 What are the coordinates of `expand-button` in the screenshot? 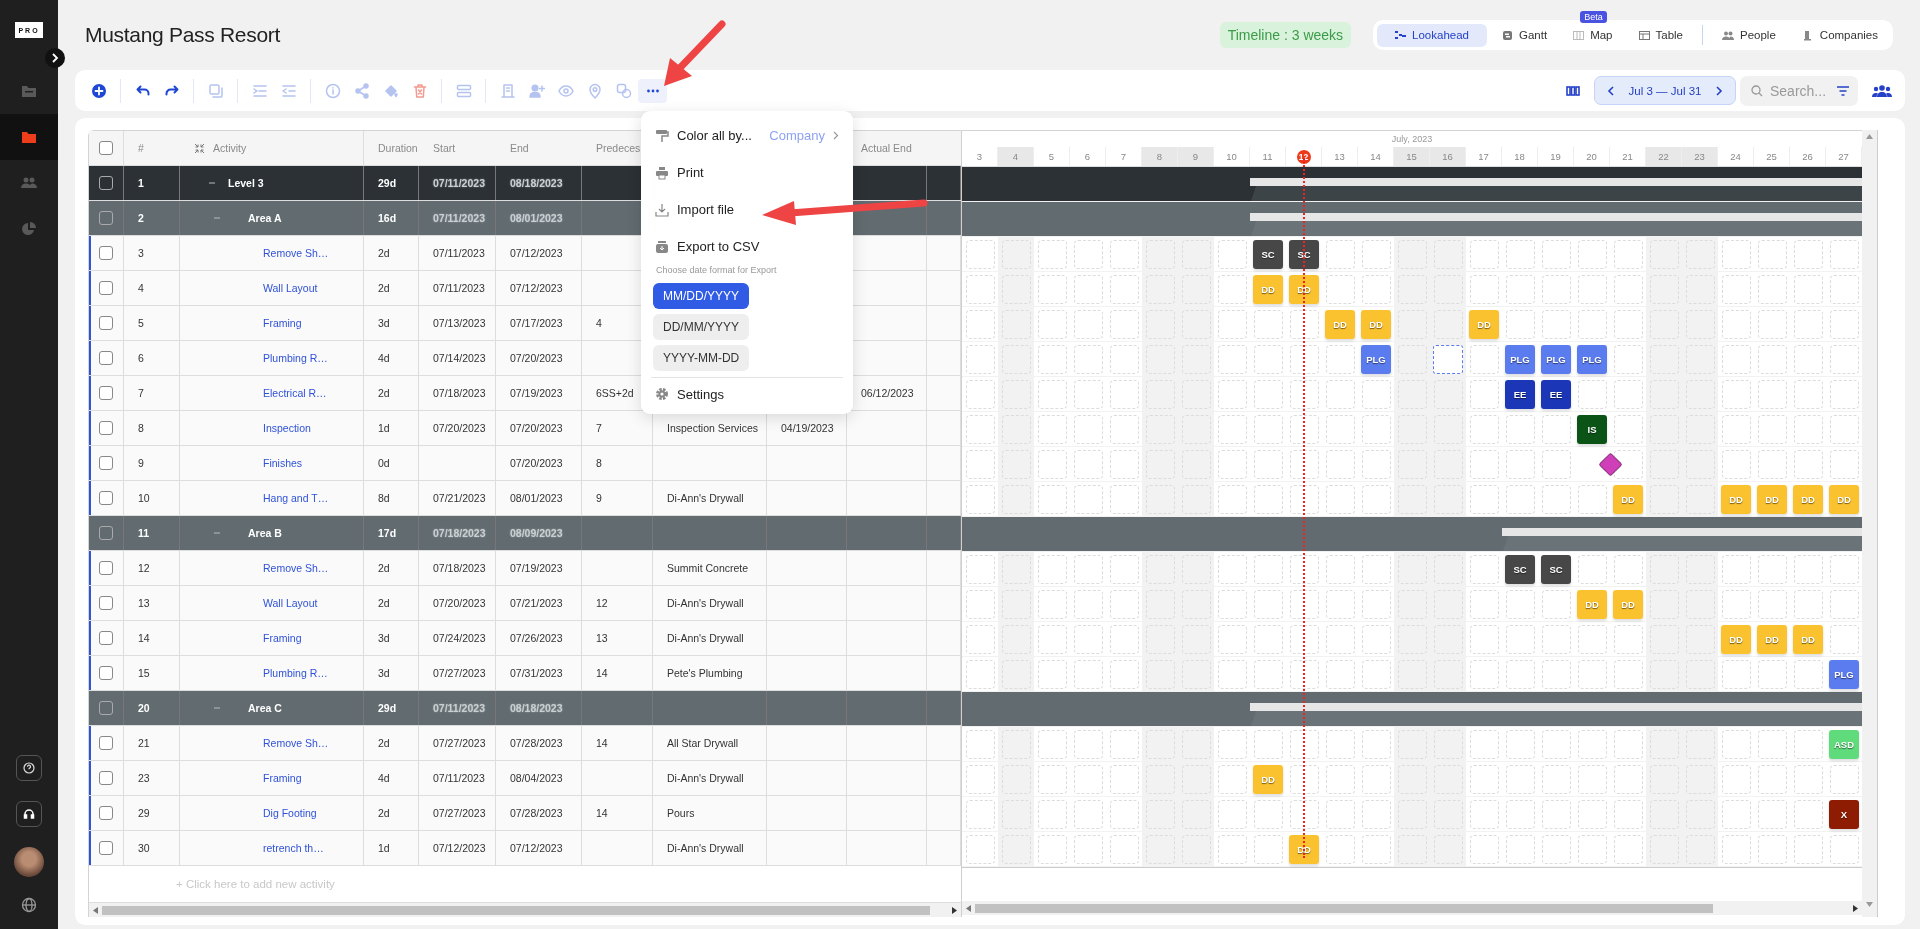 It's located at (55, 58).